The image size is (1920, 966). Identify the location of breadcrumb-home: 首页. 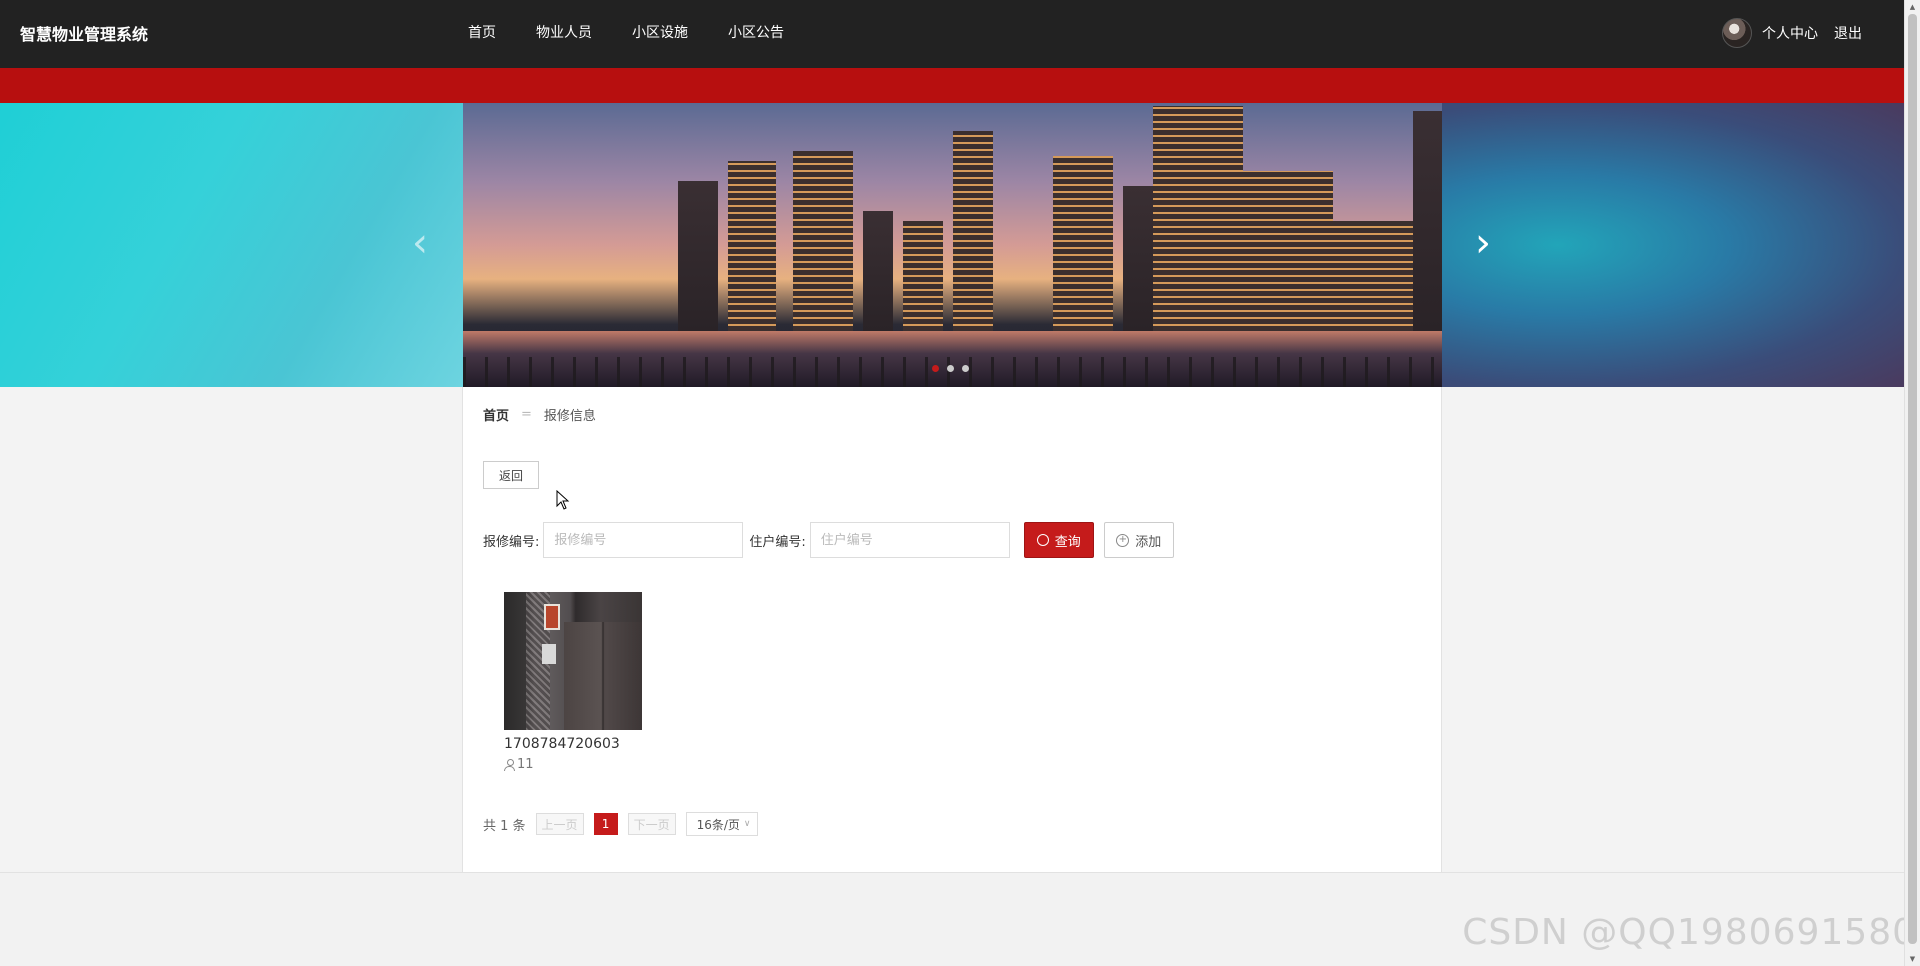
(496, 414).